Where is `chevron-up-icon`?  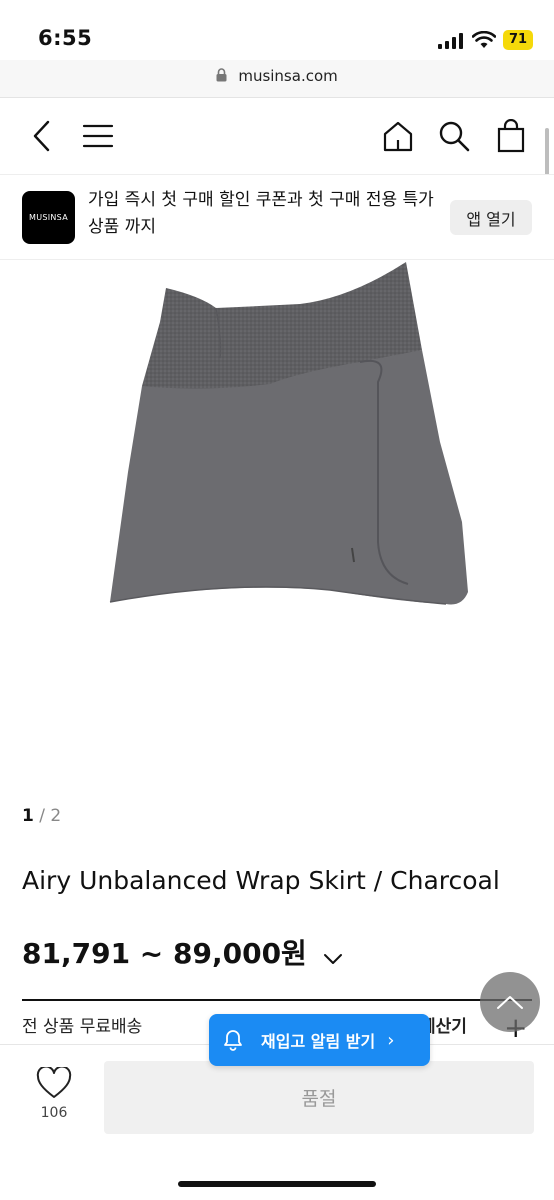 chevron-up-icon is located at coordinates (510, 1002).